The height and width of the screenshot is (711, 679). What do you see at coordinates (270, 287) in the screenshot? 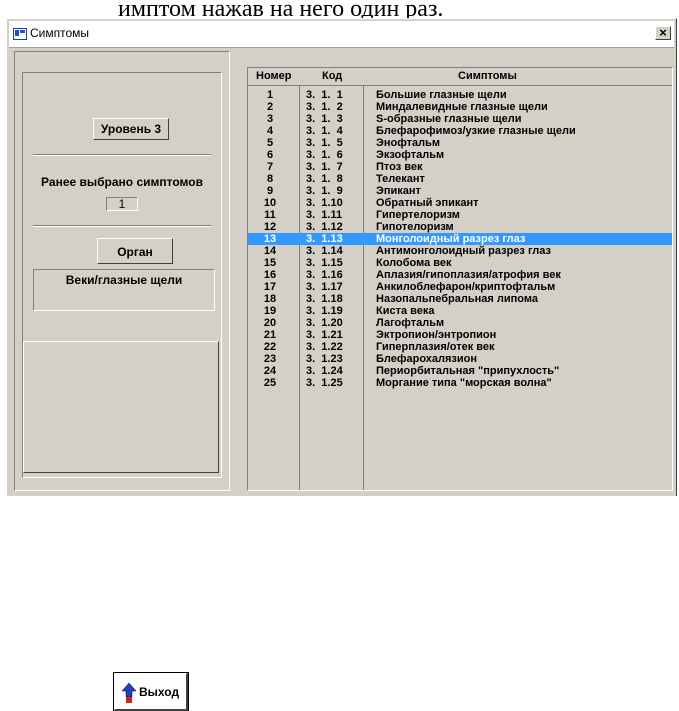
I see `row-number: 17` at bounding box center [270, 287].